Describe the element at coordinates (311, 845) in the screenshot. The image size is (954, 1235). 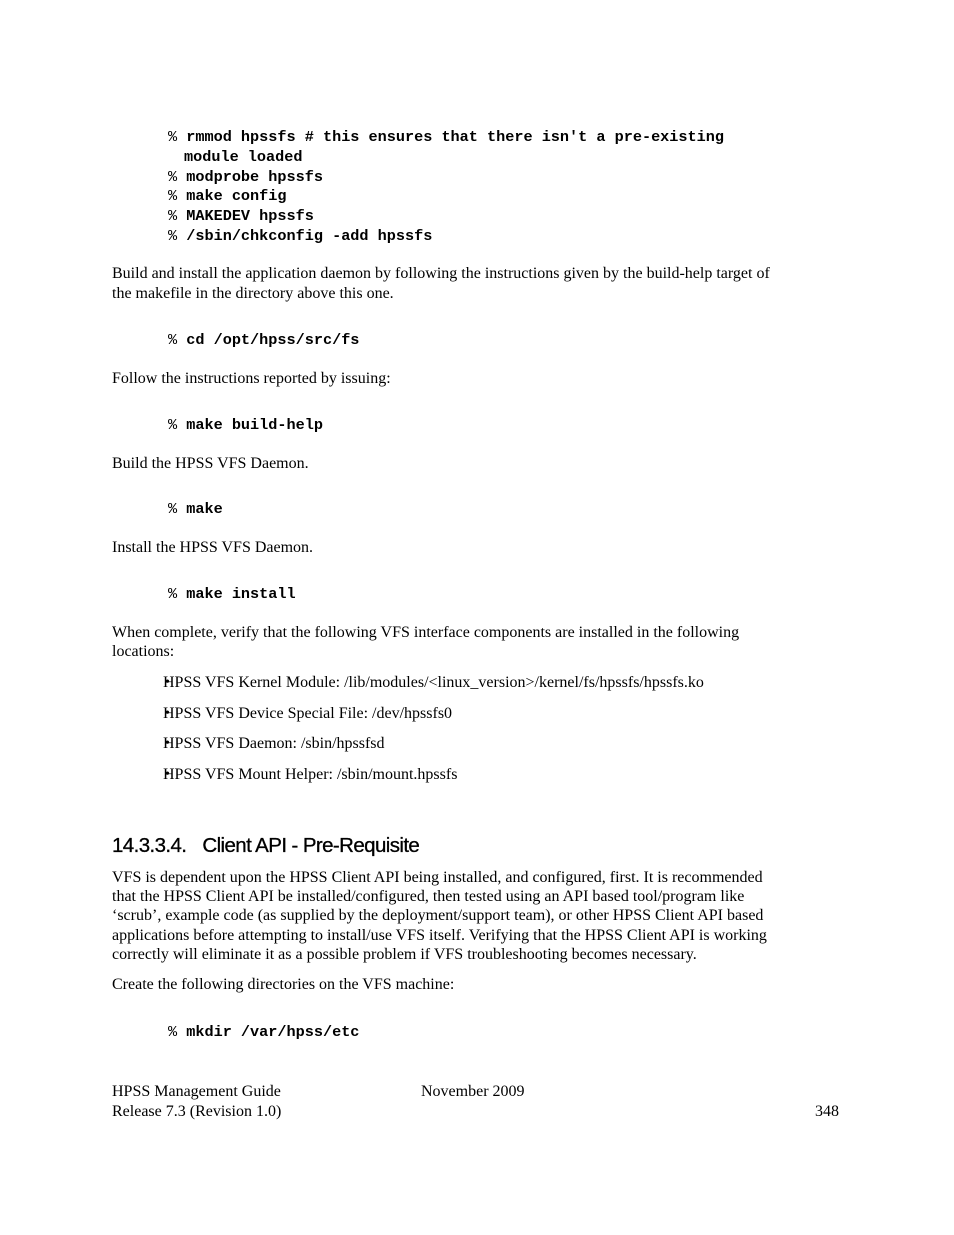
I see `section-title: Client API - Pre-Requisite` at that location.